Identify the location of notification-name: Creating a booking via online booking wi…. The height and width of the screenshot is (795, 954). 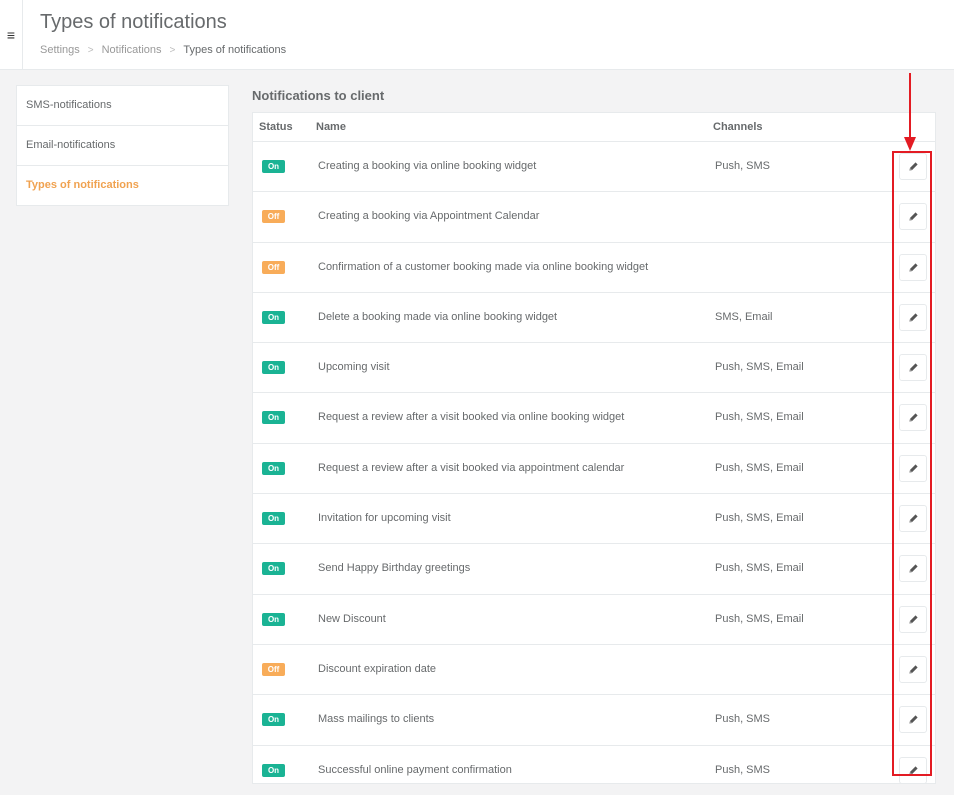
(427, 166).